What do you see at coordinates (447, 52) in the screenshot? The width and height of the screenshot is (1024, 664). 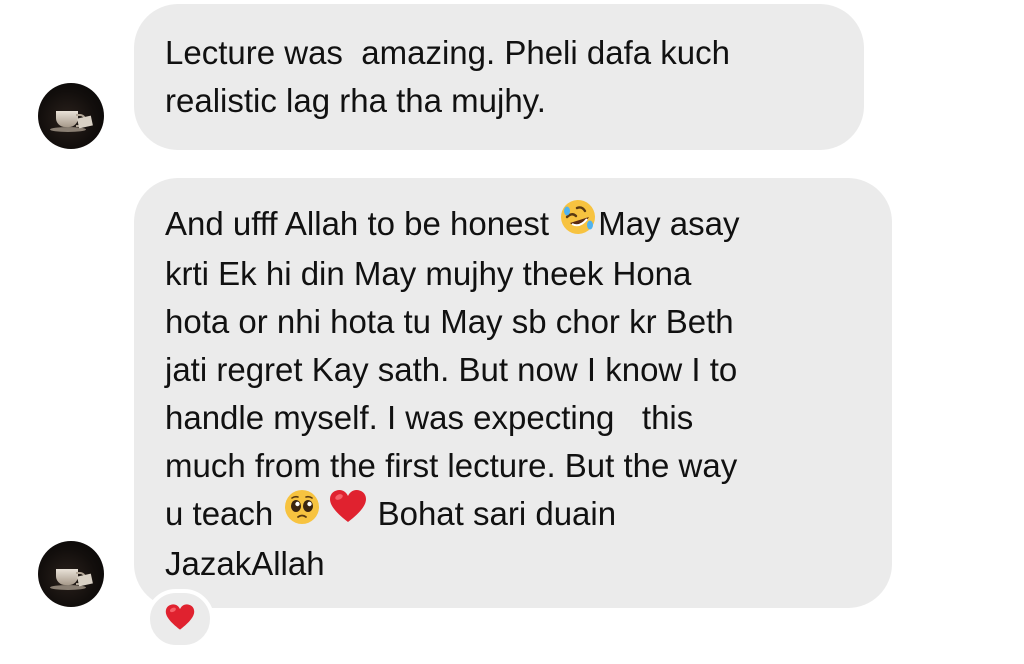 I see `message-text-line: Lecture was amazing. Pheli dafa kuch` at bounding box center [447, 52].